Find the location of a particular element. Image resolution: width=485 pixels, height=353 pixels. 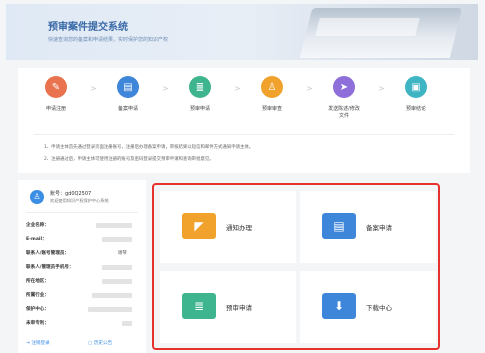

tile-label: 预审申请 is located at coordinates (239, 308).